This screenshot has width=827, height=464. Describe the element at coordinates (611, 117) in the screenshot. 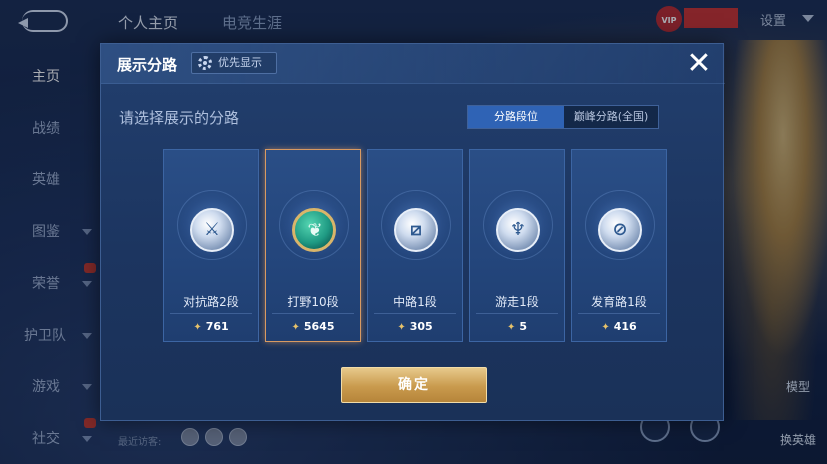

I see `segment-peak-lane: 巅峰分路(全国)` at that location.